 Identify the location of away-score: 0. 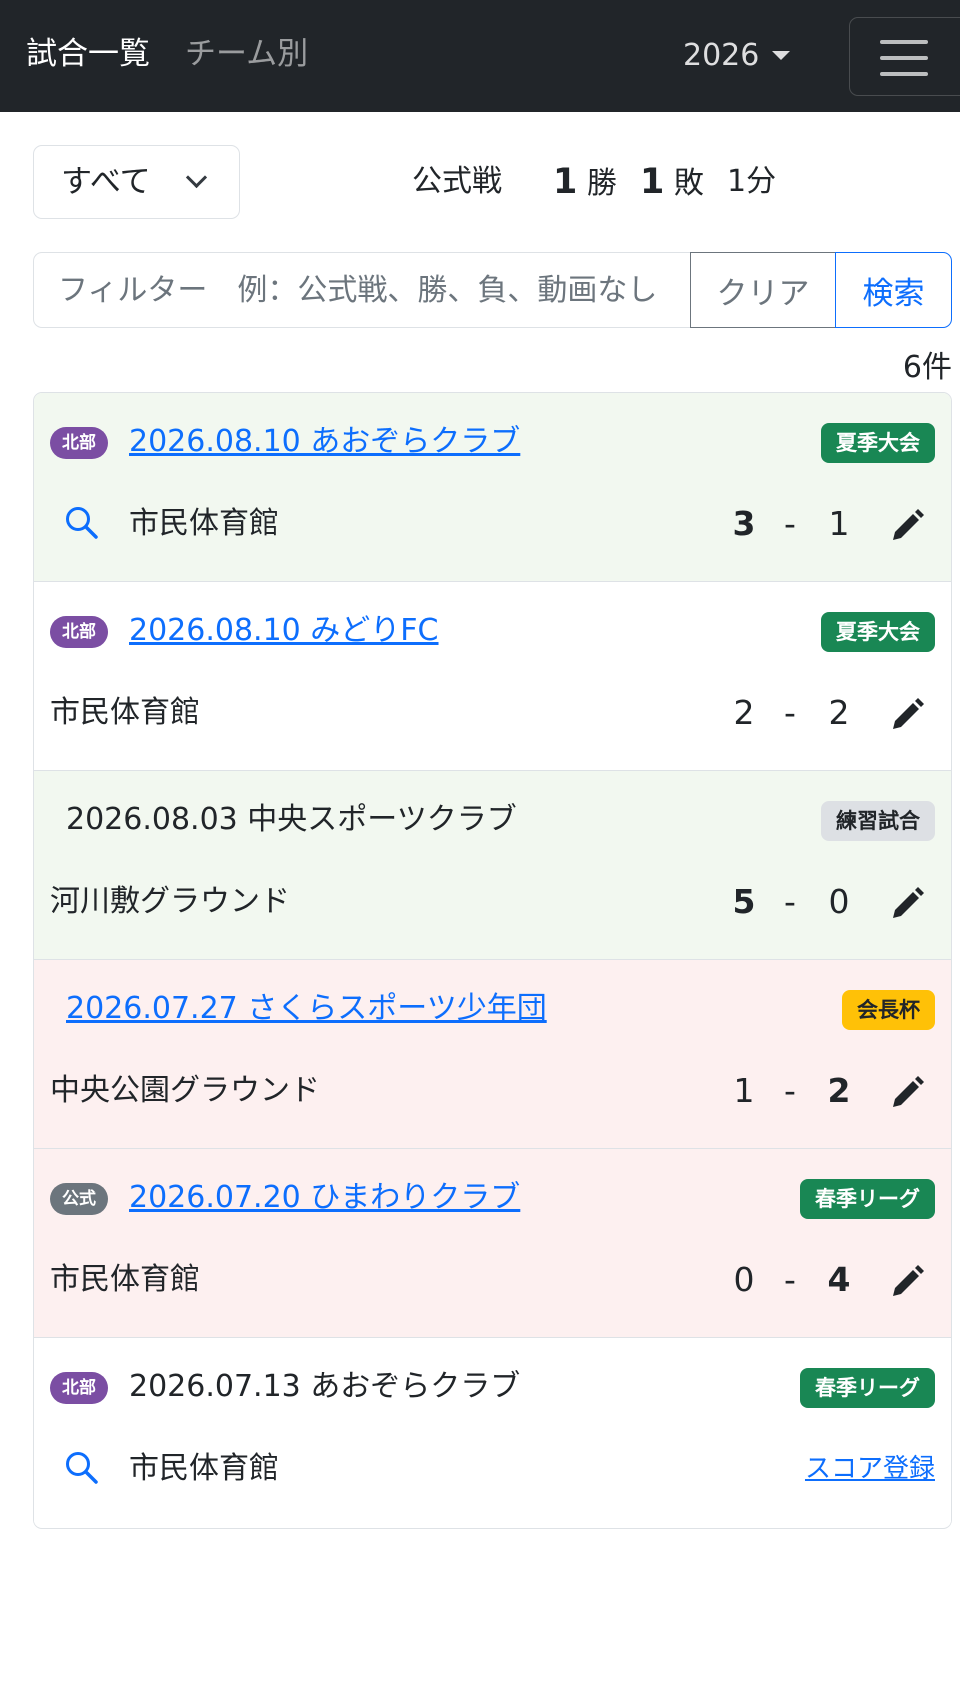
(839, 901).